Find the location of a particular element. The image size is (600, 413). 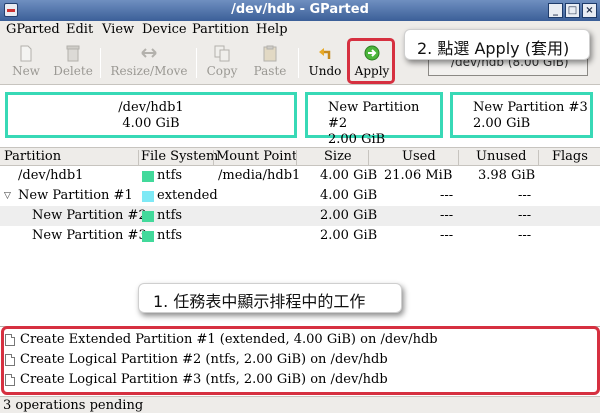

undo-label: Undo is located at coordinates (325, 71).